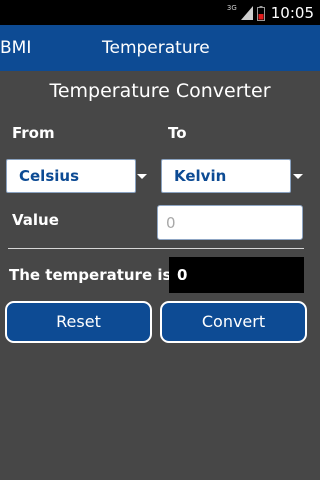 This screenshot has height=480, width=320. What do you see at coordinates (15, 48) in the screenshot?
I see `tab-bmi: BMI` at bounding box center [15, 48].